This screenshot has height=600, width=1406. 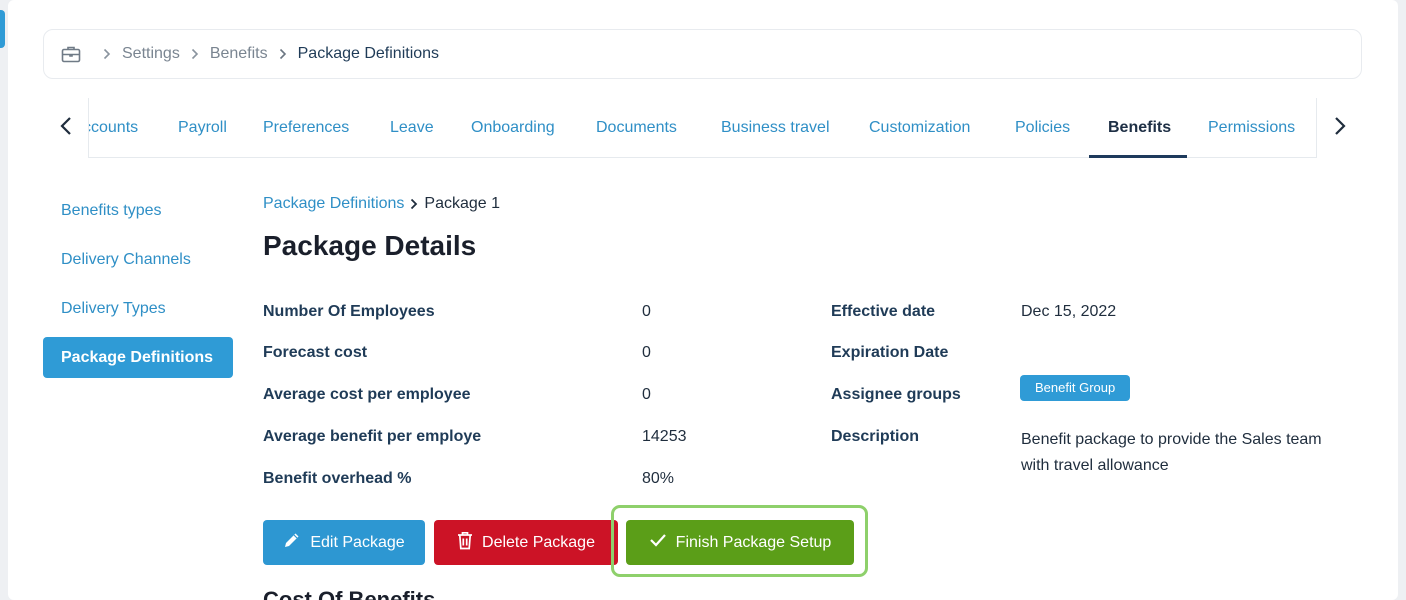 What do you see at coordinates (71, 54) in the screenshot?
I see `briefcase-icon` at bounding box center [71, 54].